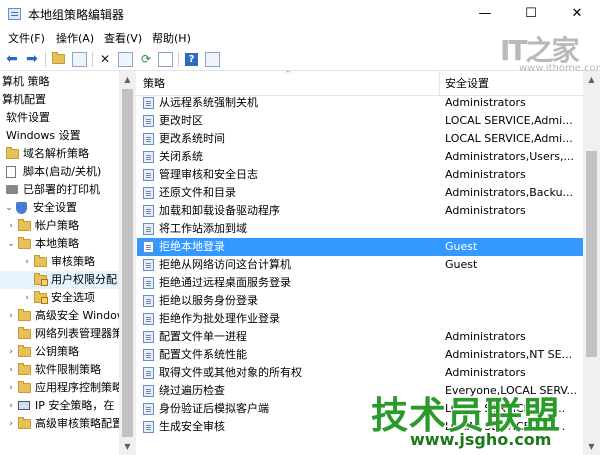 The image size is (600, 455). Describe the element at coordinates (12, 59) in the screenshot. I see `back-arrow-icon: ⬅` at that location.